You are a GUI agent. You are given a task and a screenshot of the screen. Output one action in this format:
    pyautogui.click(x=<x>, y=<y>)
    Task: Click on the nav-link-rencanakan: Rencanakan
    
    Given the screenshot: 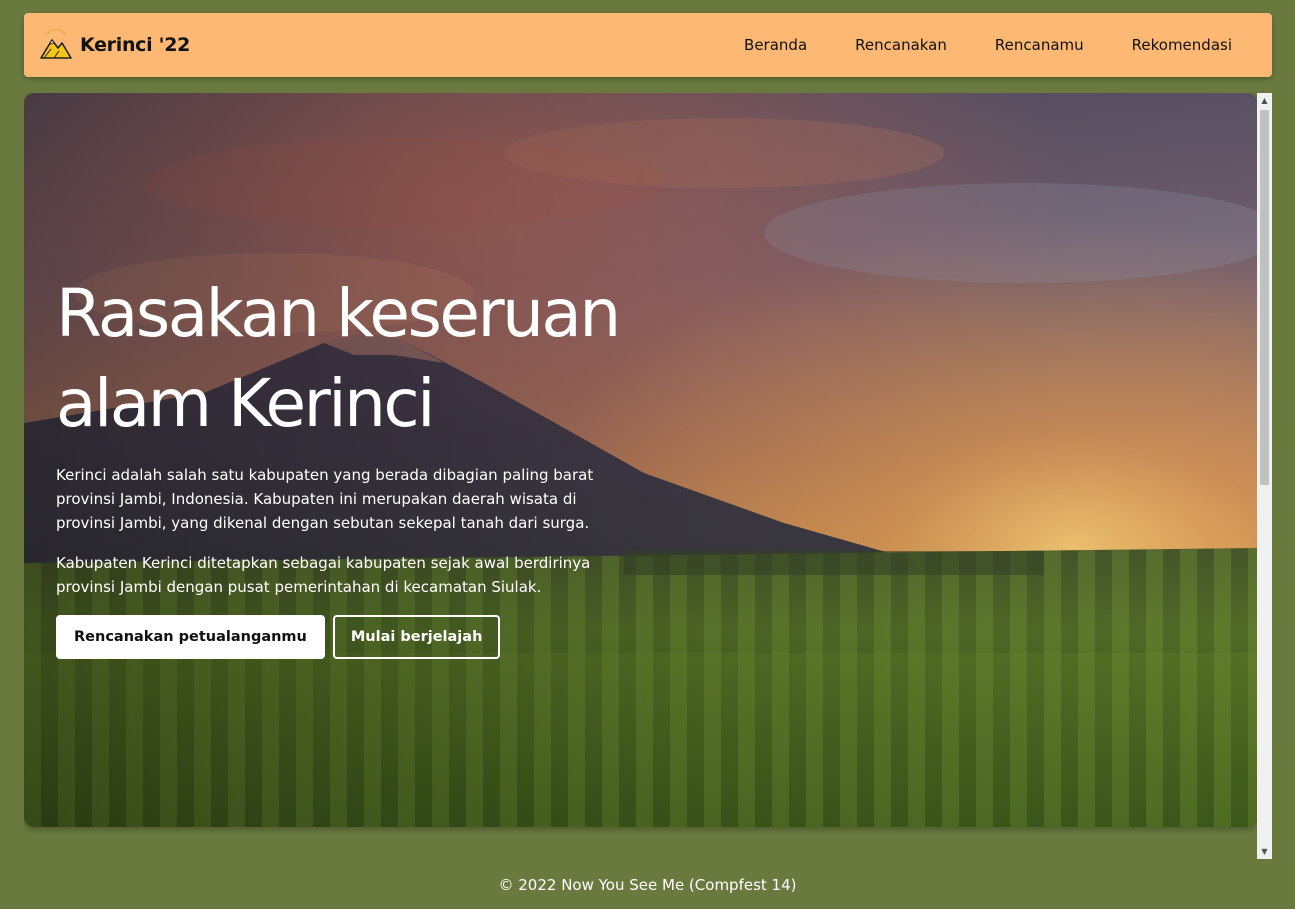 What is the action you would take?
    pyautogui.click(x=901, y=45)
    